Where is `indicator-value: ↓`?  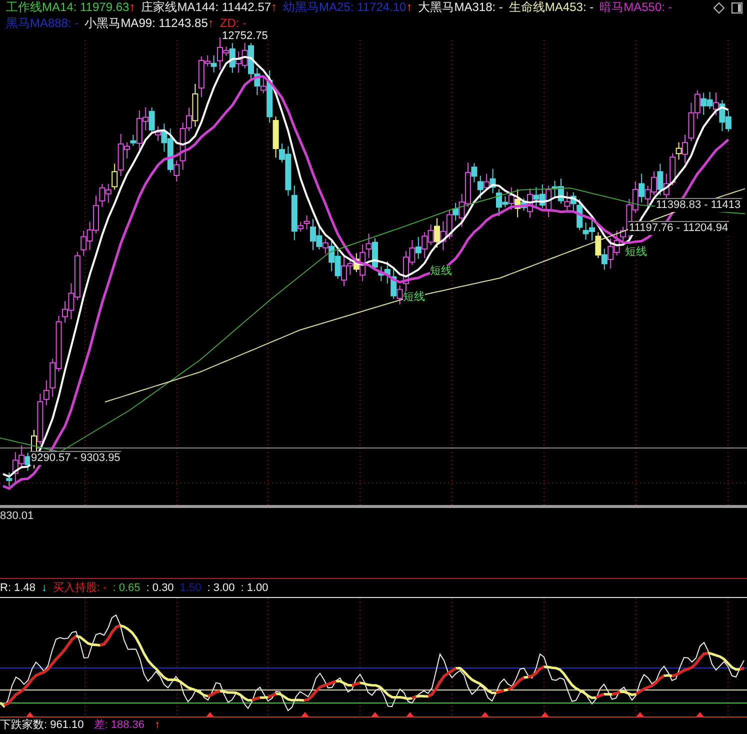
indicator-value: ↓ is located at coordinates (44, 588).